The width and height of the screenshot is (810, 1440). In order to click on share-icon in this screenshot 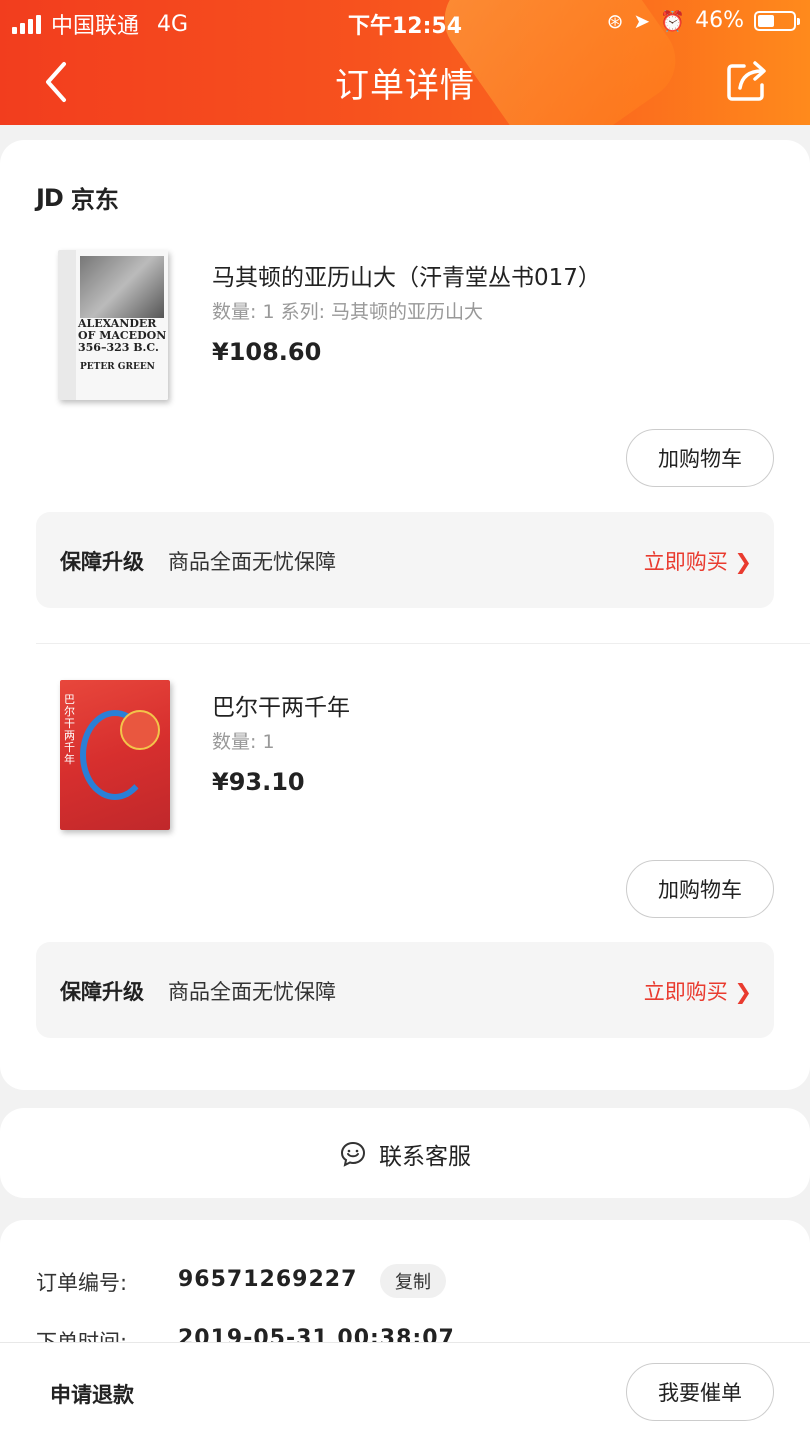, I will do `click(746, 81)`.